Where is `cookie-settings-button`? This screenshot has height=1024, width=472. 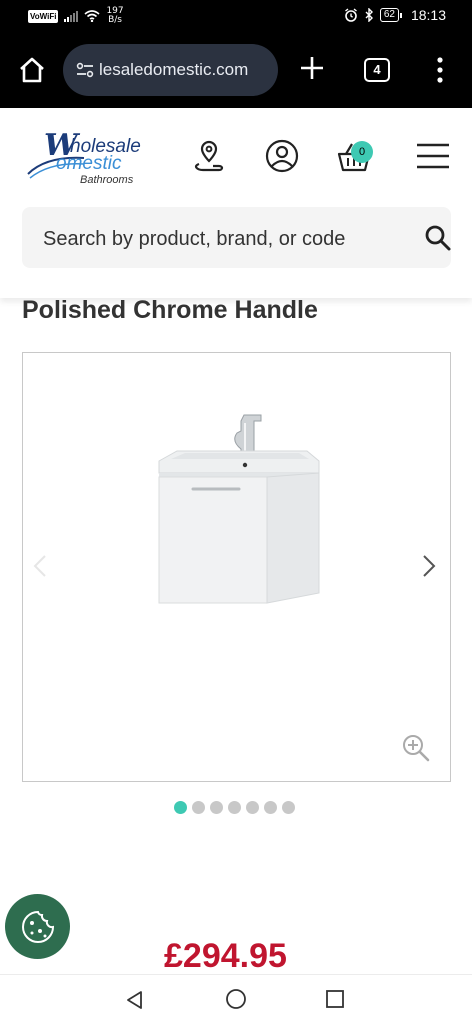 cookie-settings-button is located at coordinates (37, 926).